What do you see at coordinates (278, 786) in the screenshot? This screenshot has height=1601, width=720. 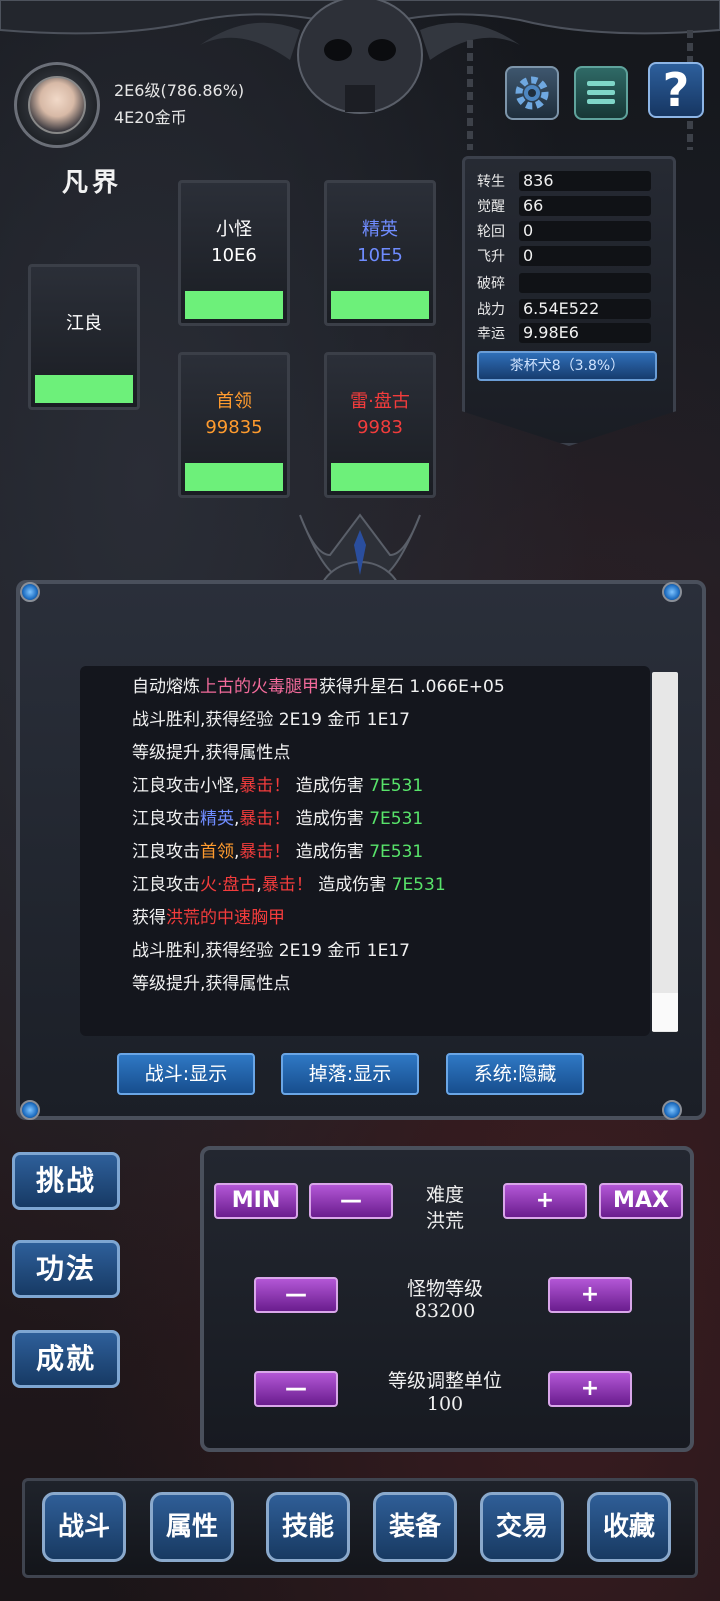 I see `log-line: 江良攻击小怪,暴击！ 造成伤害 7E531` at bounding box center [278, 786].